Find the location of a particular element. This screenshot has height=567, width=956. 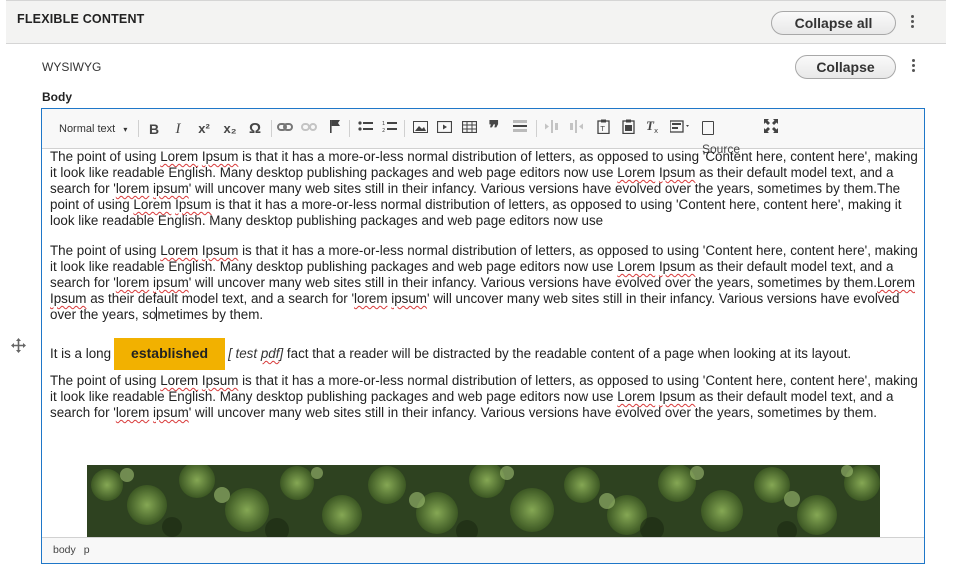

link-icon is located at coordinates (285, 129).